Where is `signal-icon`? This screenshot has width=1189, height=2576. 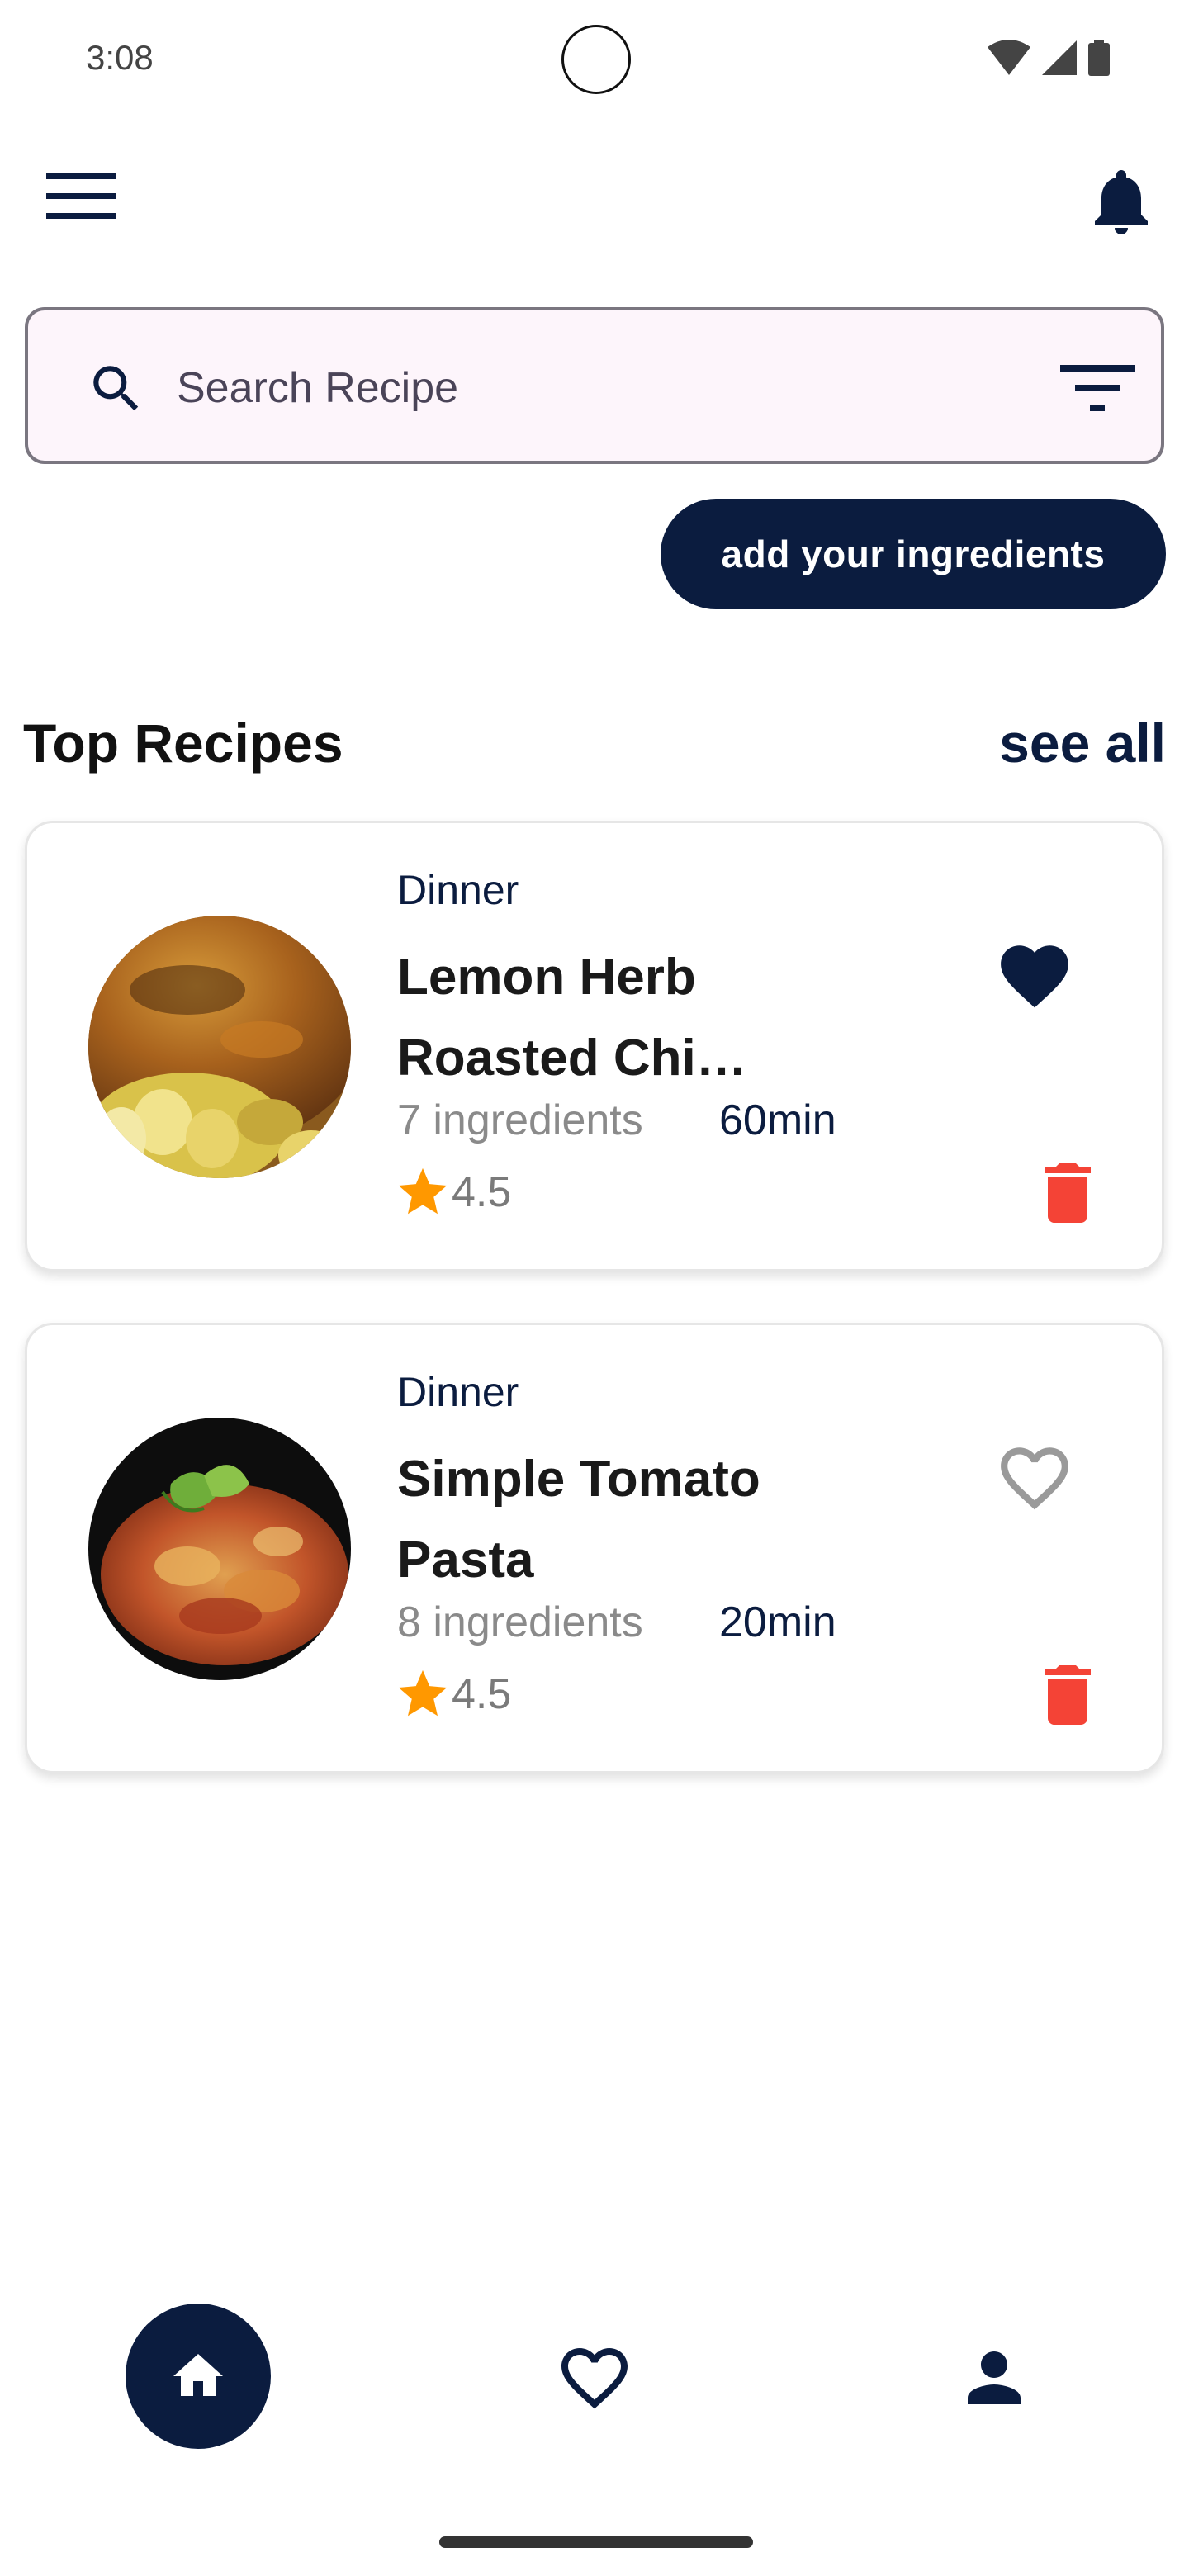
signal-icon is located at coordinates (1059, 57).